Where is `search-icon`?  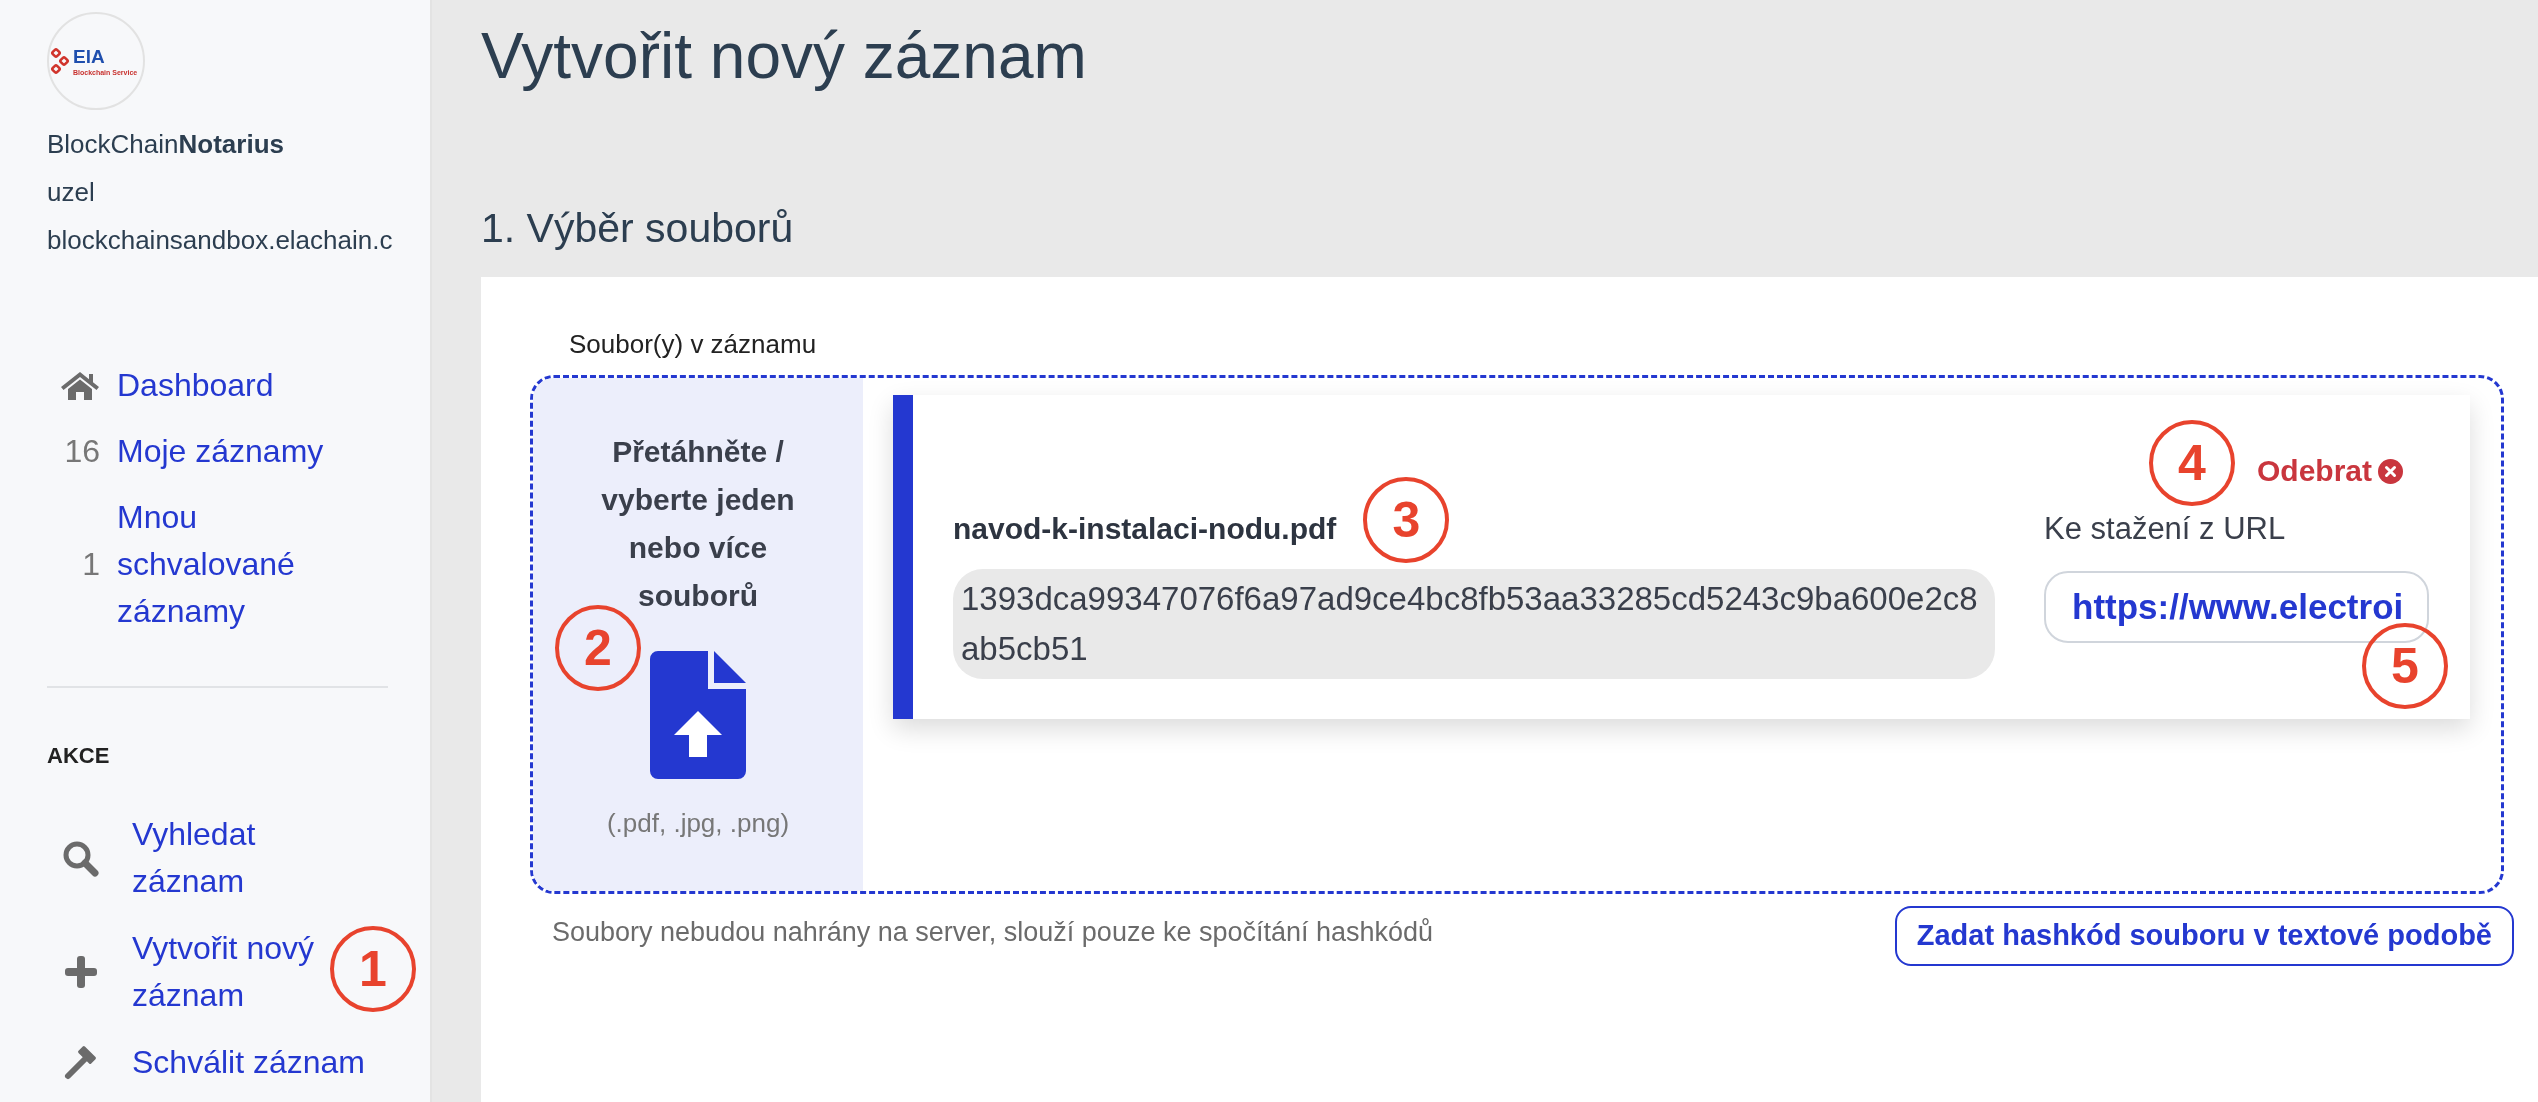 search-icon is located at coordinates (80, 858).